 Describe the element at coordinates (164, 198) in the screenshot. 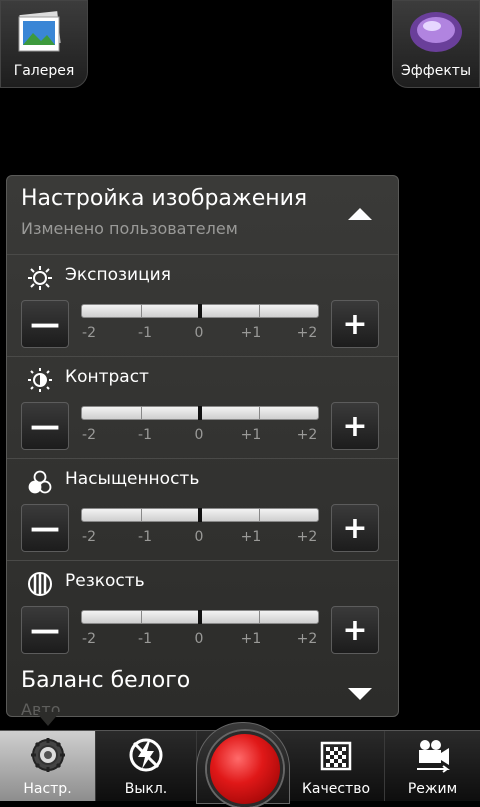

I see `panel-title: Настройка изображения` at that location.